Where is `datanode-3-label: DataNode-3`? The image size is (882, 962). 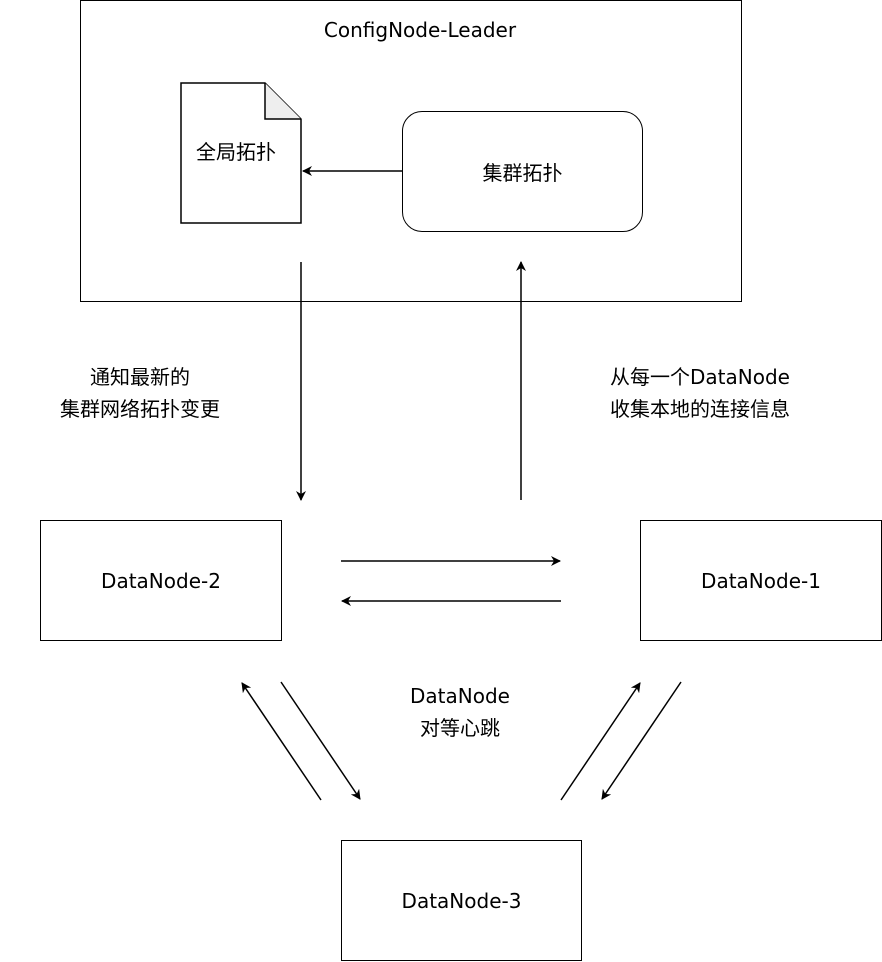 datanode-3-label: DataNode-3 is located at coordinates (461, 900).